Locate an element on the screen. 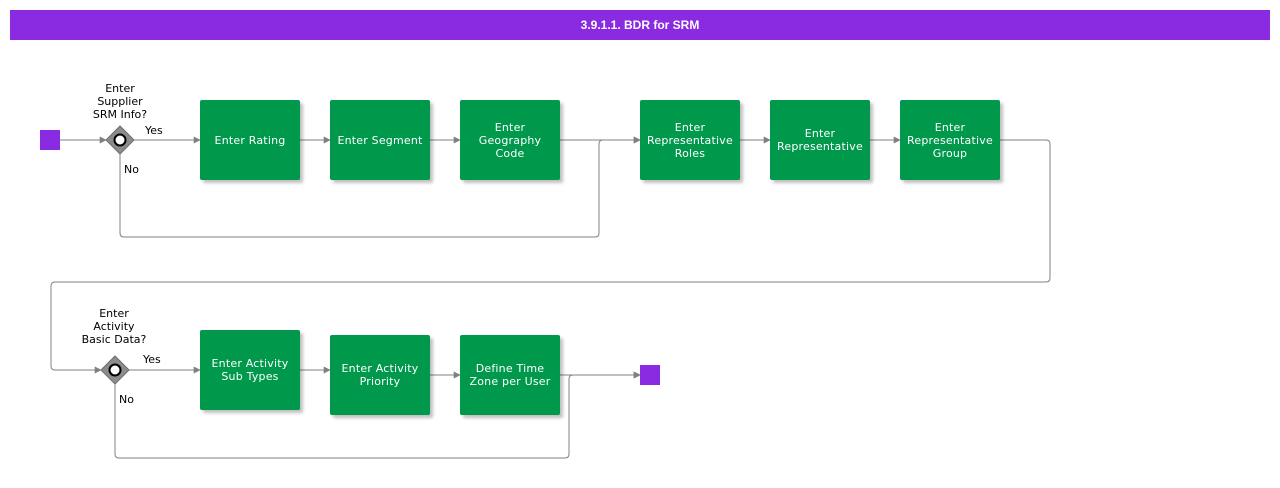 The image size is (1280, 488). task-enter-activity-sub-types: Enter Activity Sub Types is located at coordinates (250, 370).